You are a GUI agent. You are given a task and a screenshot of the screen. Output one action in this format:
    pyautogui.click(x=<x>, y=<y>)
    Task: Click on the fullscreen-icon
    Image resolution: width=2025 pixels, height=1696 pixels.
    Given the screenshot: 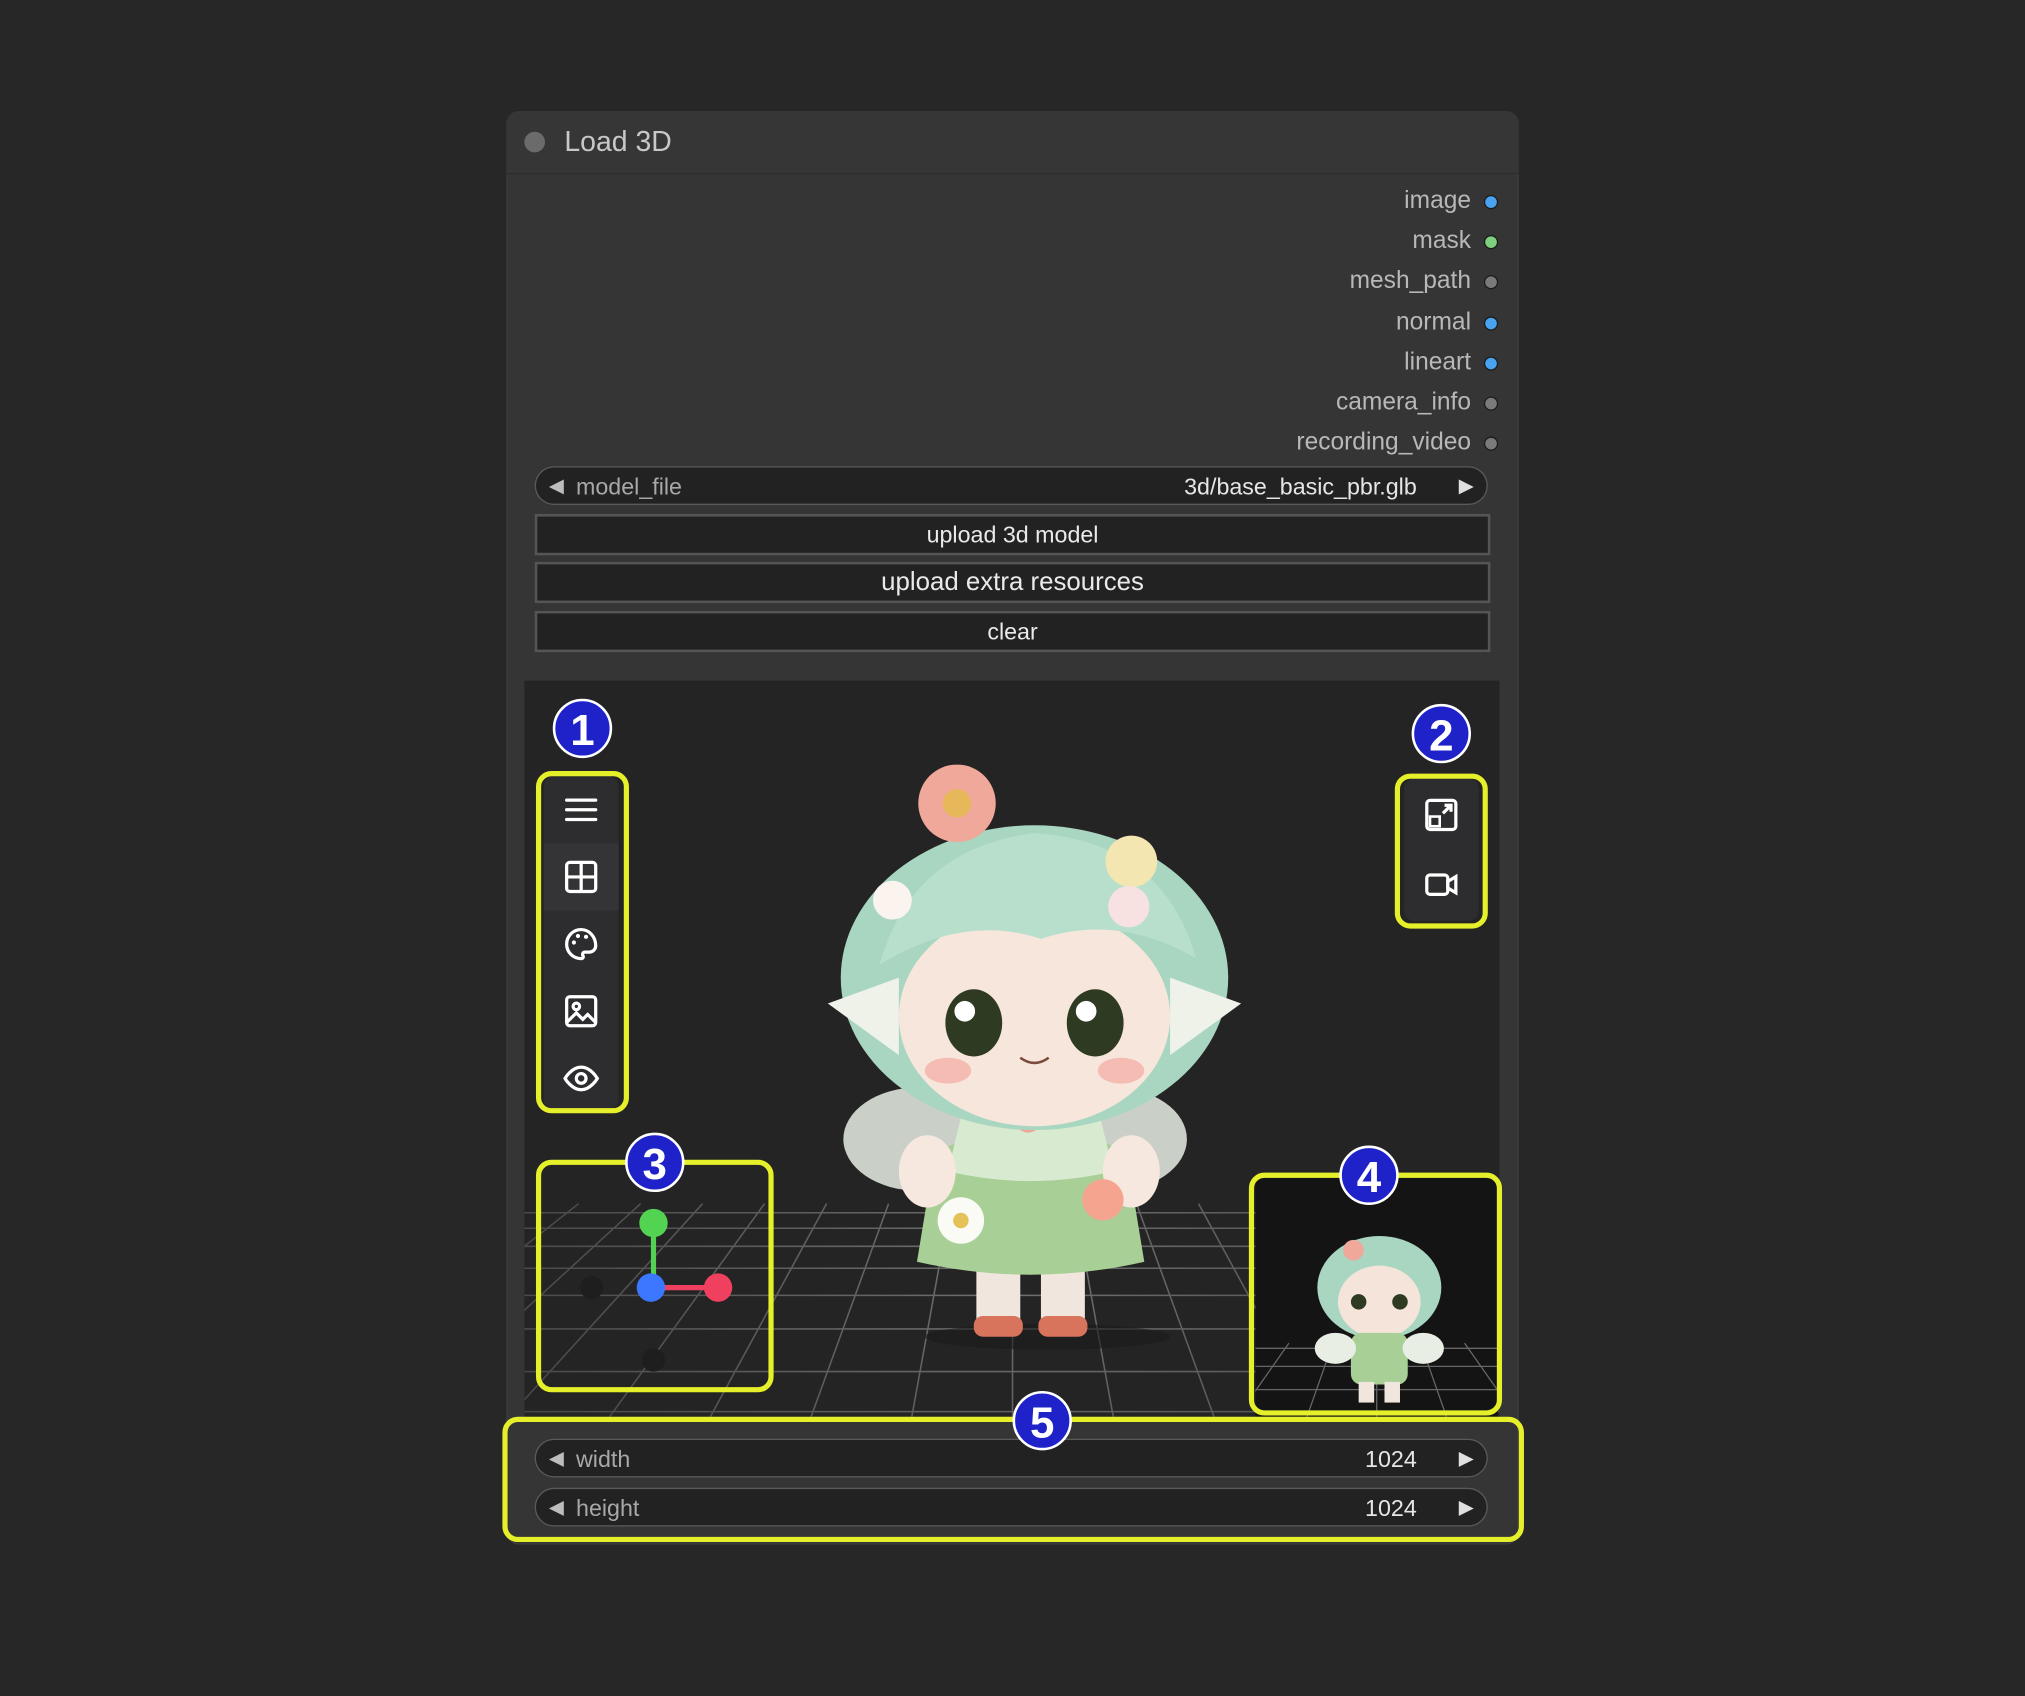 What is the action you would take?
    pyautogui.click(x=1441, y=815)
    